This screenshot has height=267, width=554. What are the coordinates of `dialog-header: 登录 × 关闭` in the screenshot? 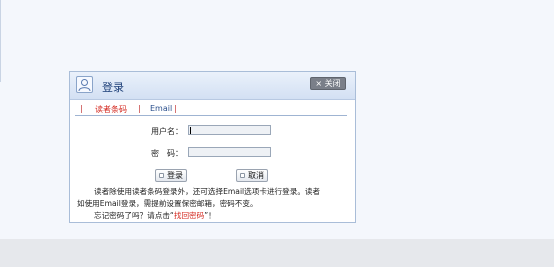 It's located at (212, 86).